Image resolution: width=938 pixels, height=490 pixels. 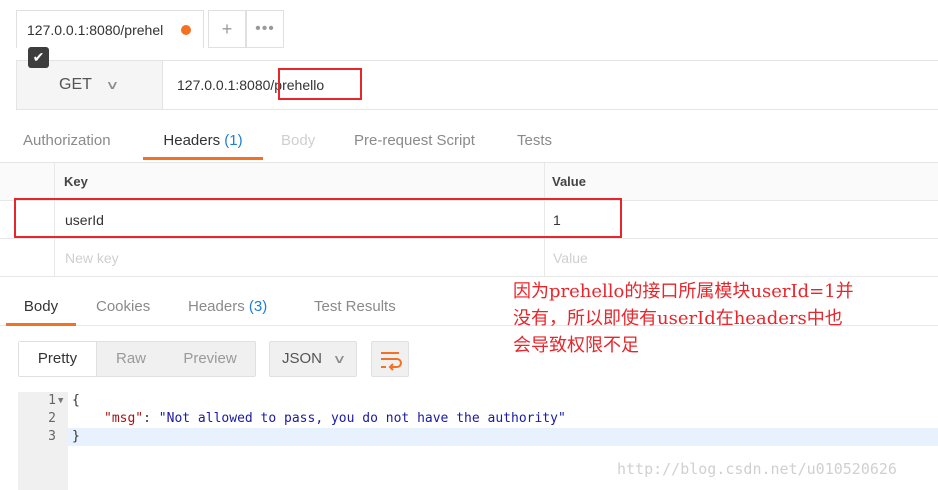 I want to click on request-tab-strip: 127.0.0.1:8080/prehel + •••, so click(x=469, y=25).